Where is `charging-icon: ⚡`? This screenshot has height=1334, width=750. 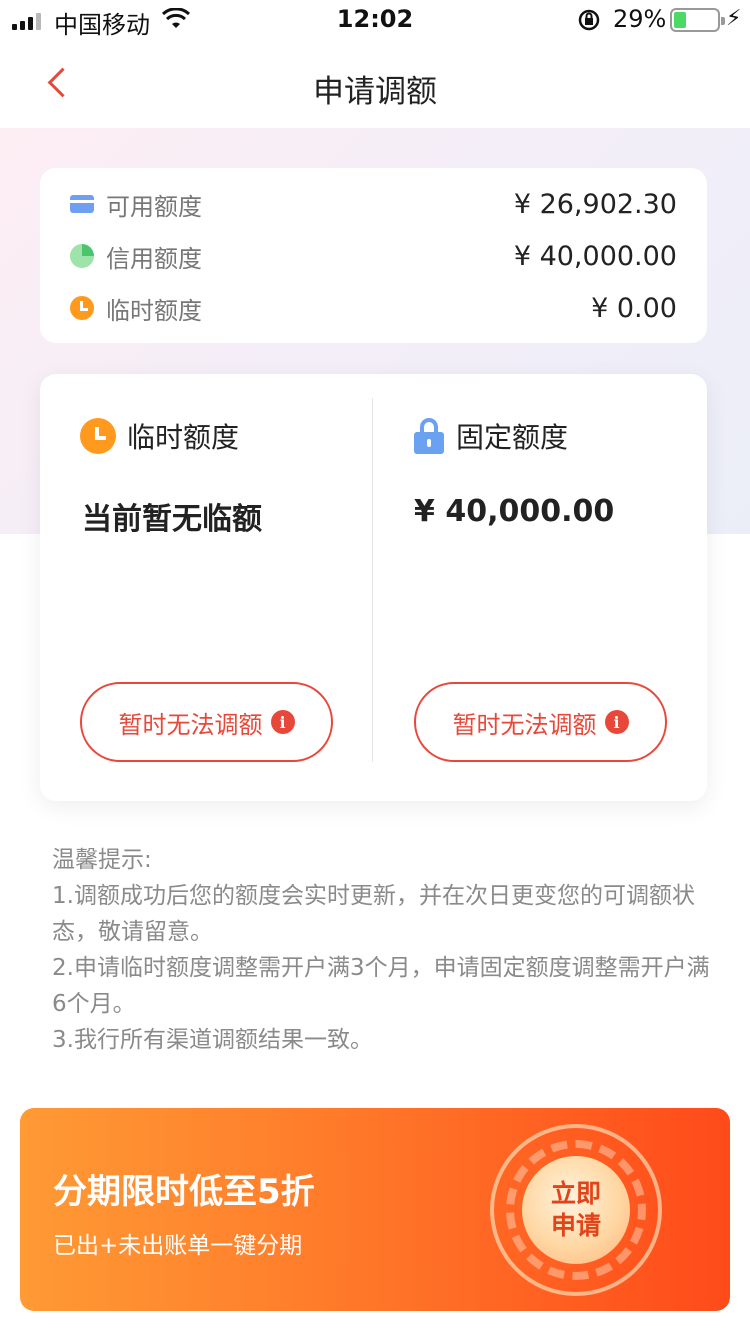 charging-icon: ⚡ is located at coordinates (734, 18).